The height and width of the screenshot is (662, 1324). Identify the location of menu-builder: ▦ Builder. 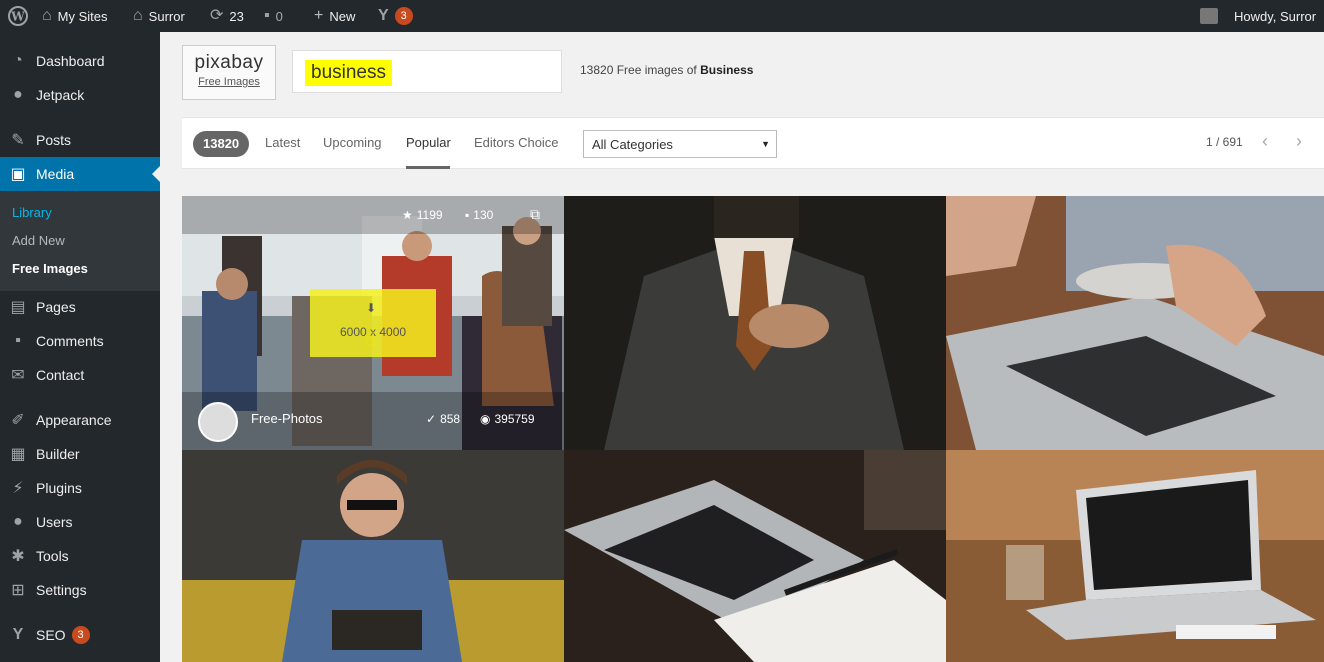
(80, 454).